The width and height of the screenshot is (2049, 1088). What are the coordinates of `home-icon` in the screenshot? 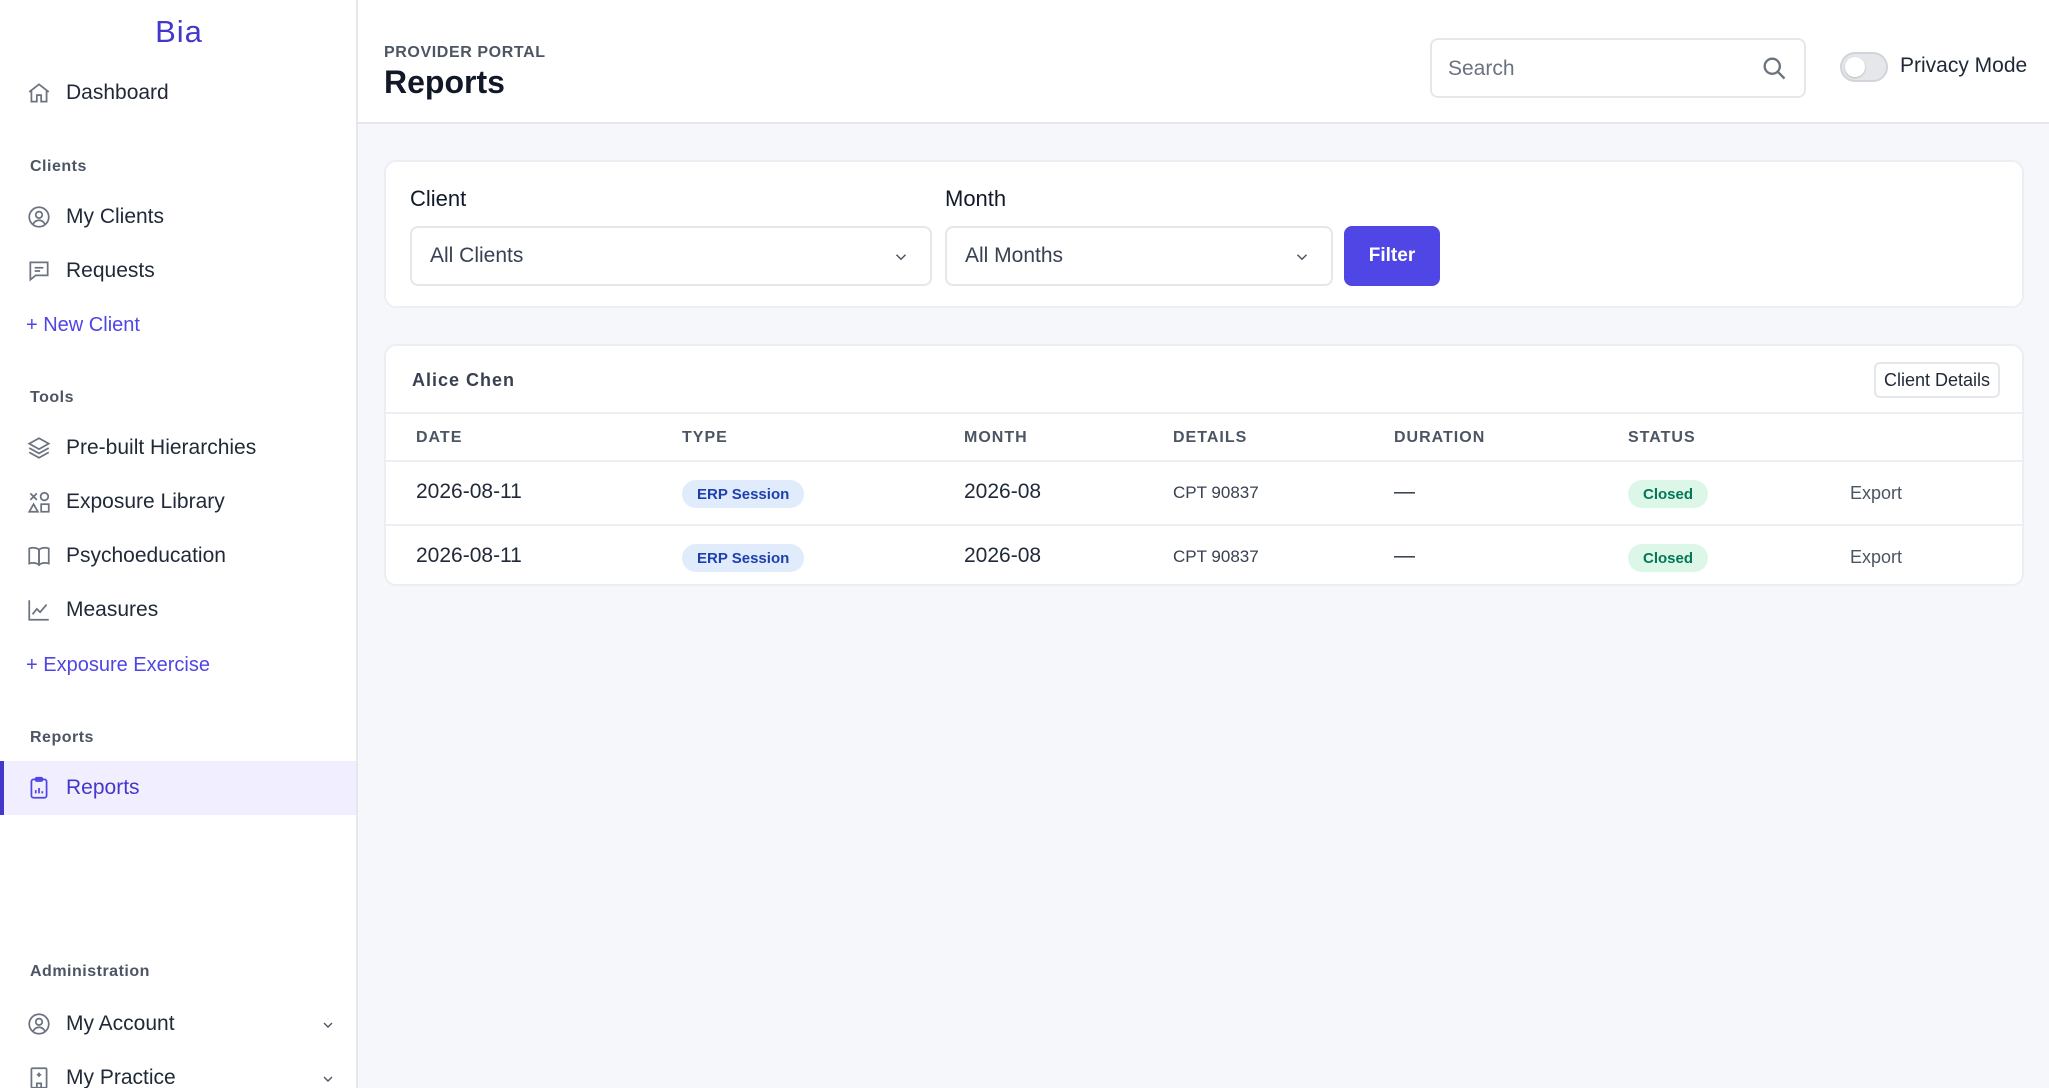 It's located at (39, 93).